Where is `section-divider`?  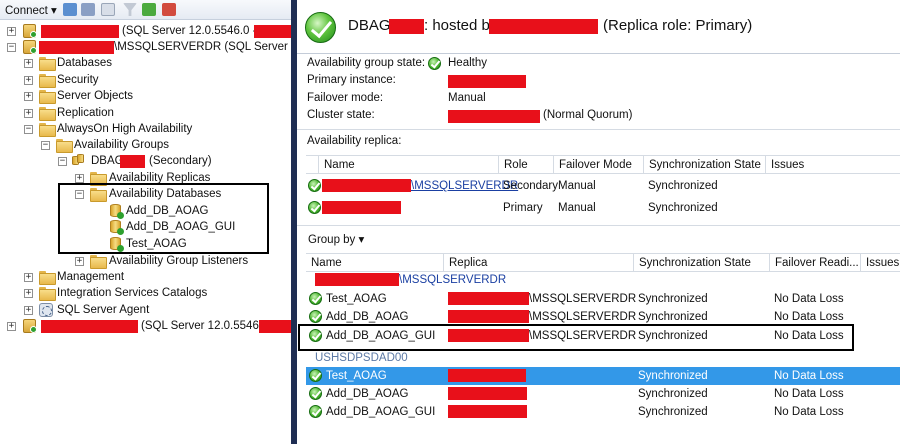
section-divider is located at coordinates (598, 129).